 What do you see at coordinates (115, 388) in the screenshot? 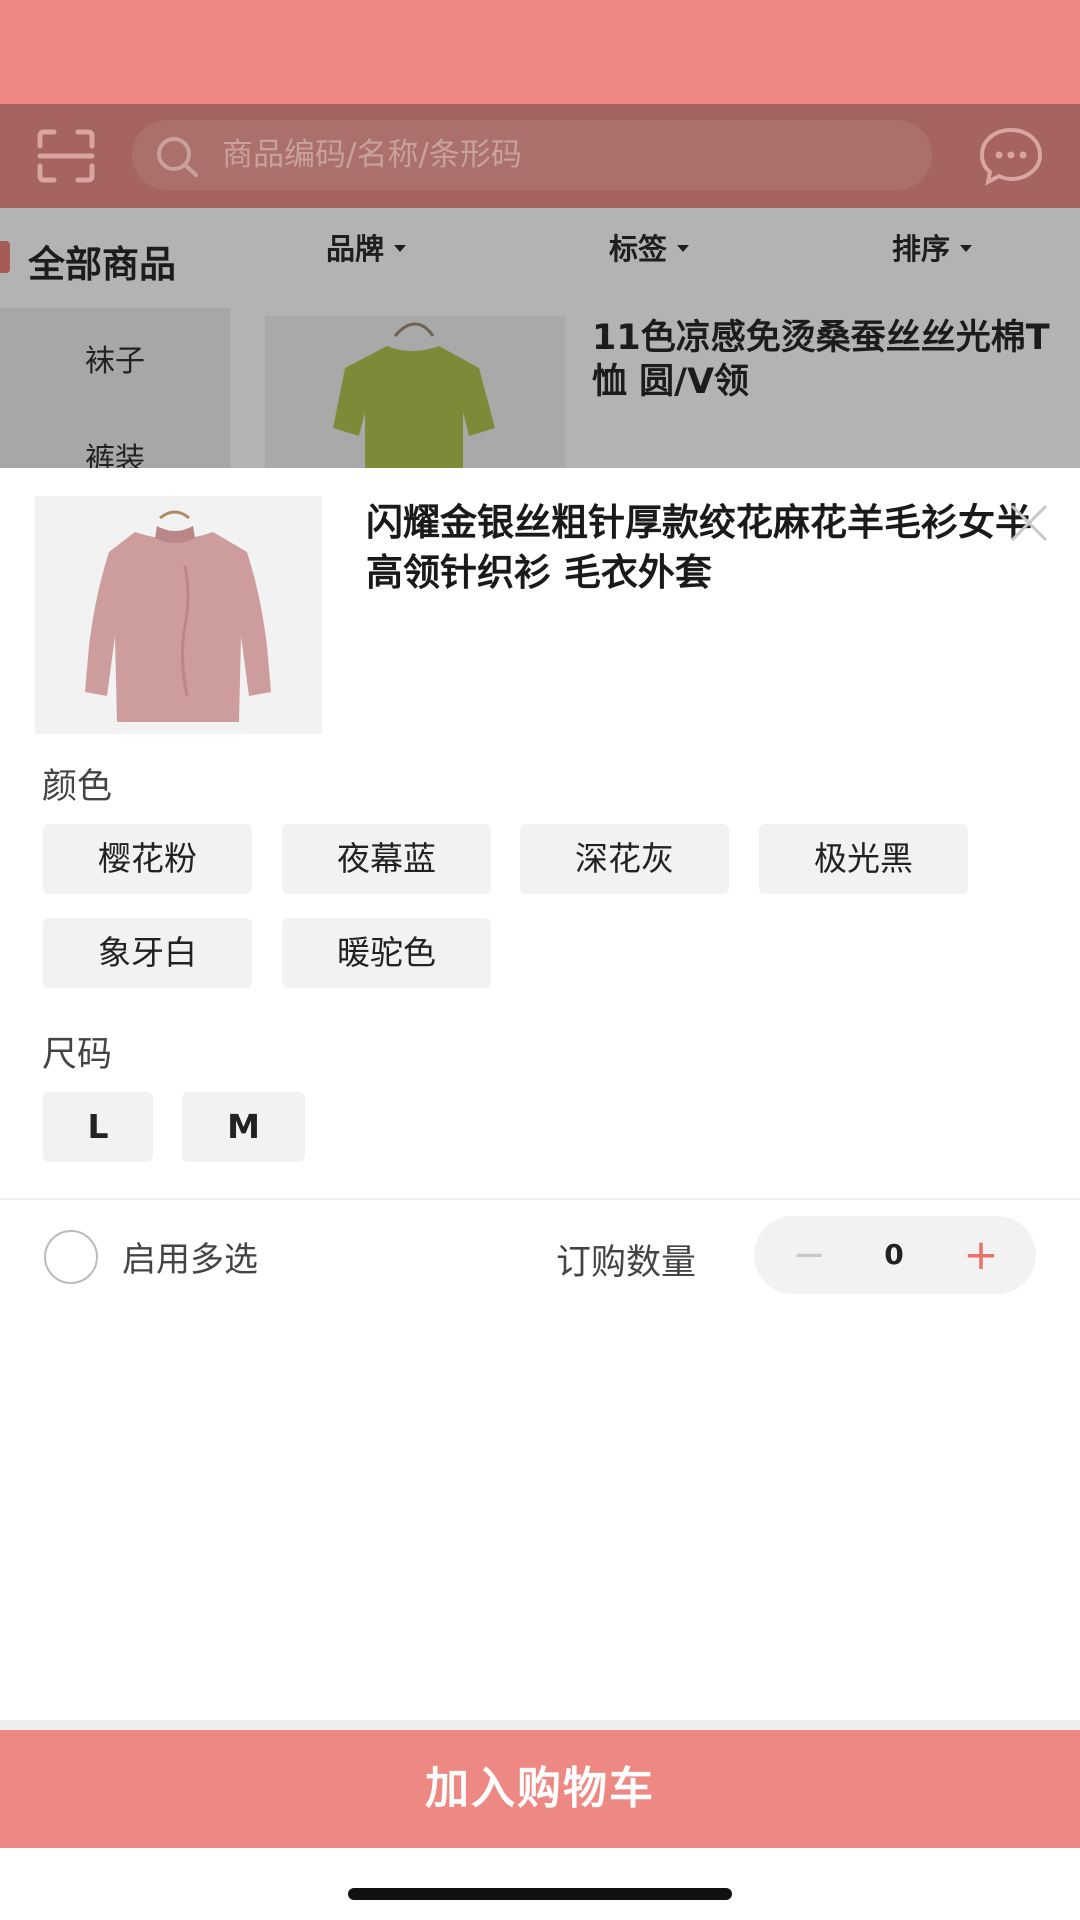
I see `side-menu: 袜子 裤装` at bounding box center [115, 388].